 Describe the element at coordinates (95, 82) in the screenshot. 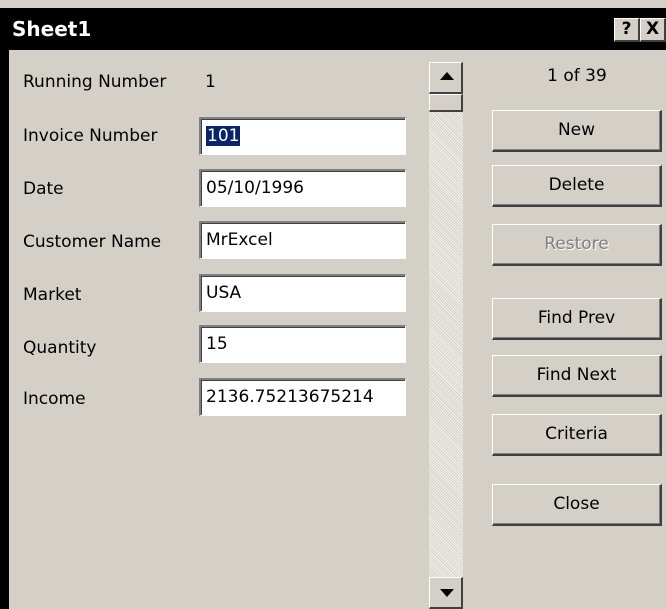

I see `running-number-label: Running Number` at that location.